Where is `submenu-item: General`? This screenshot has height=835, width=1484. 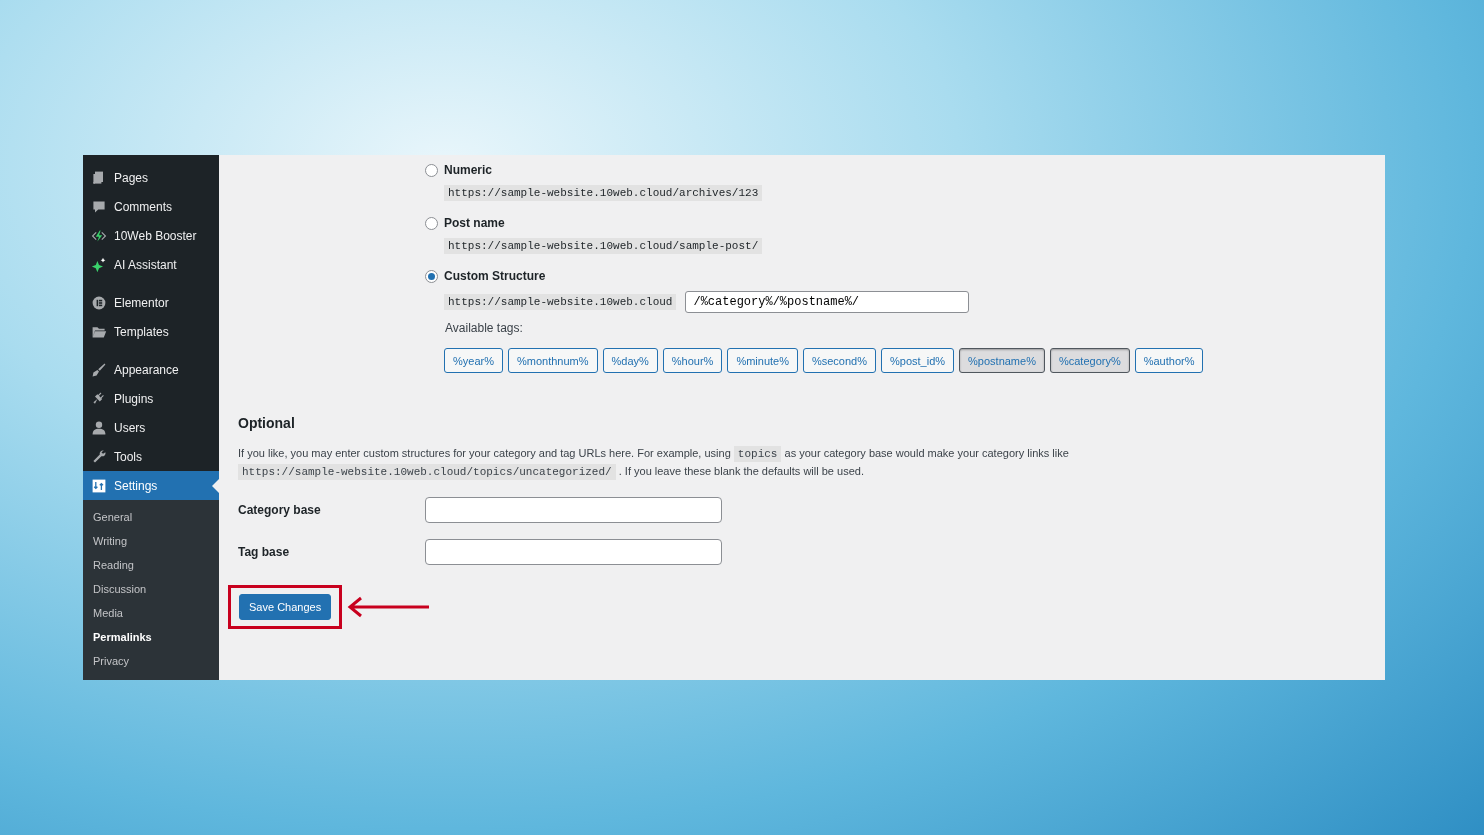 submenu-item: General is located at coordinates (151, 517).